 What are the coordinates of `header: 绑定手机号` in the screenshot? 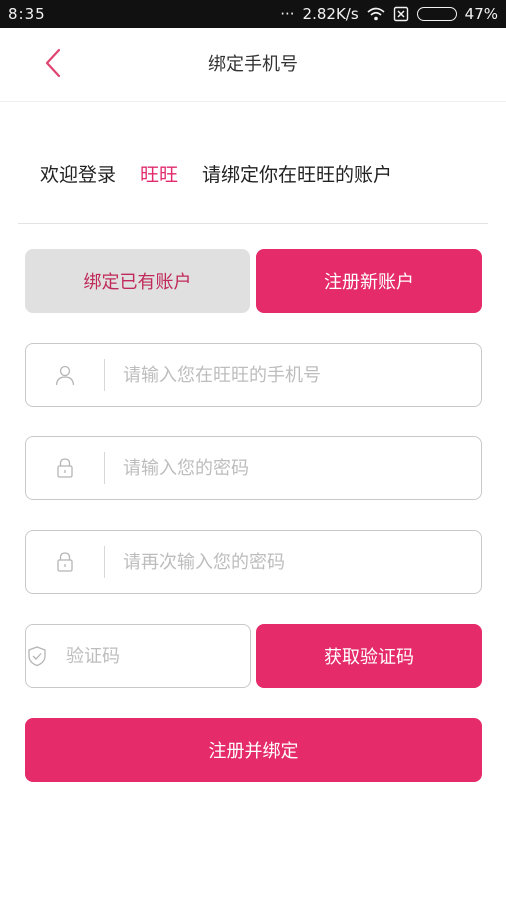 It's located at (253, 65).